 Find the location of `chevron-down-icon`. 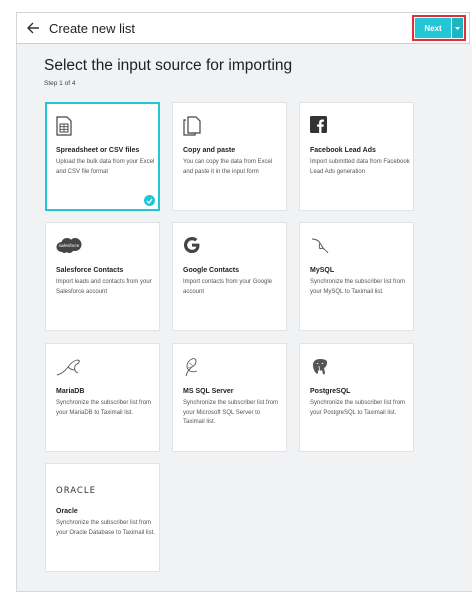

chevron-down-icon is located at coordinates (457, 28).